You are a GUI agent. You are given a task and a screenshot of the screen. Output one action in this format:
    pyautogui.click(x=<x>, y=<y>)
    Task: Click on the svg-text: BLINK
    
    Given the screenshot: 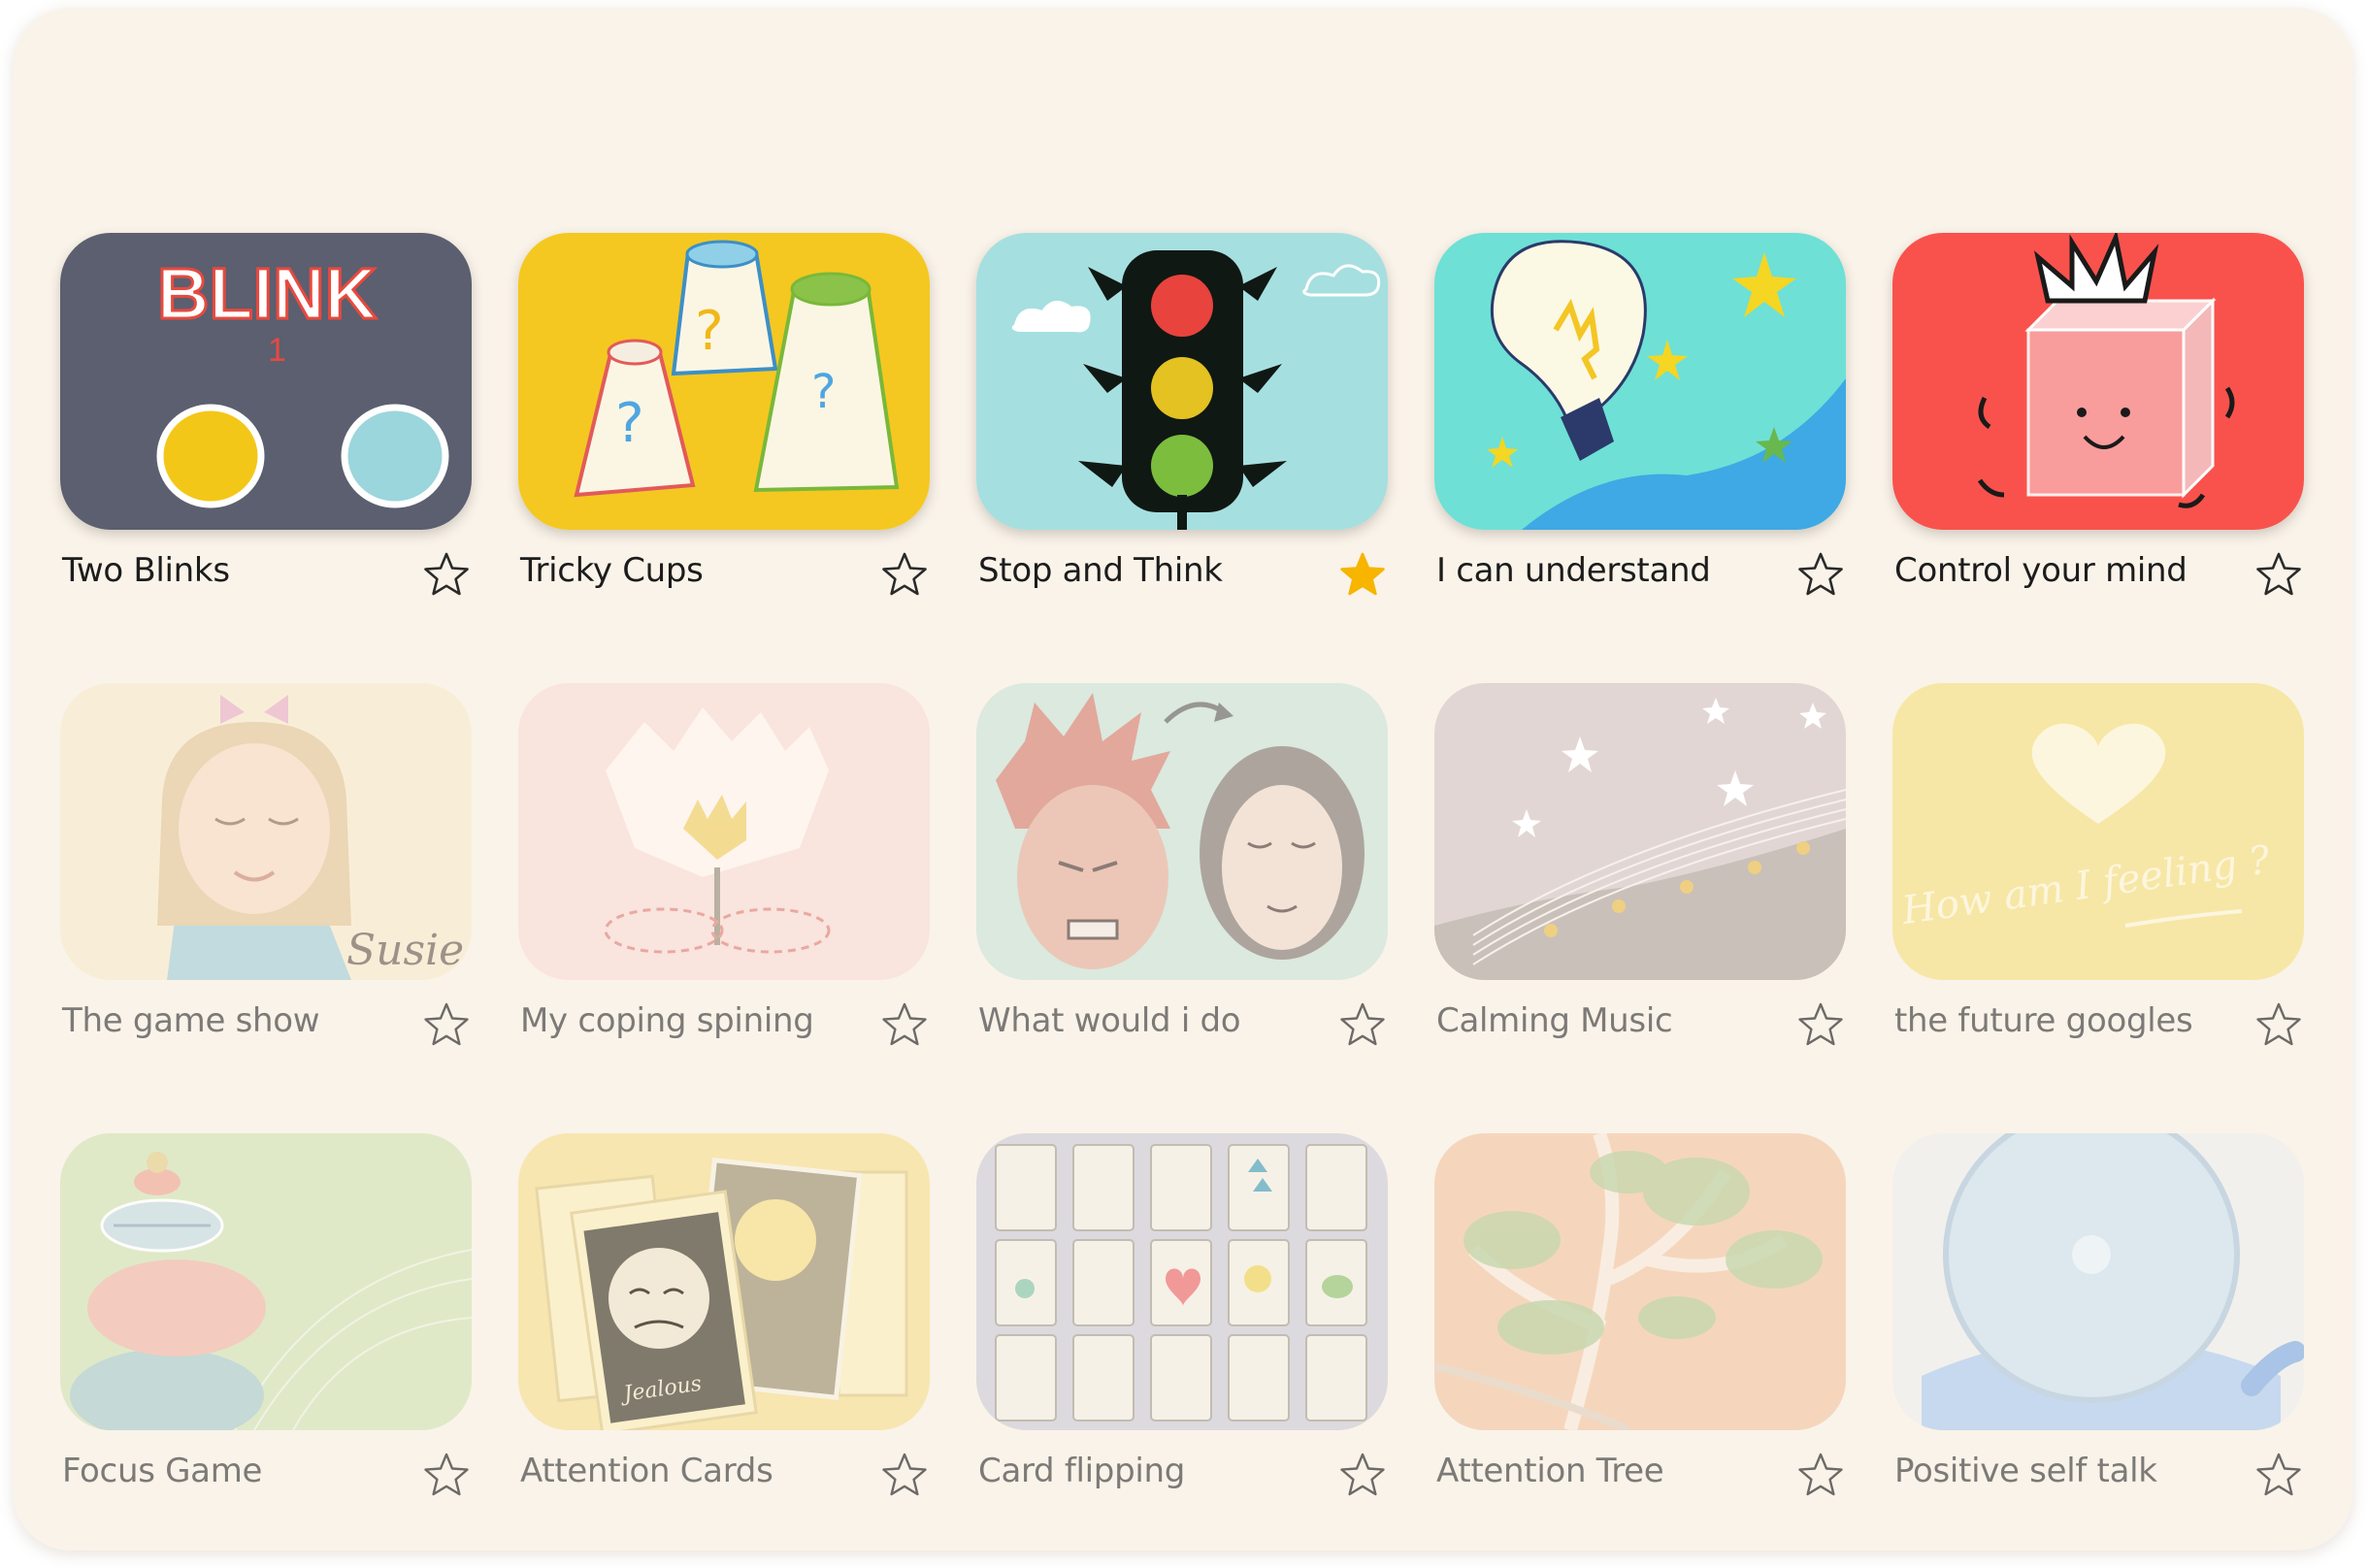 What is the action you would take?
    pyautogui.click(x=267, y=293)
    